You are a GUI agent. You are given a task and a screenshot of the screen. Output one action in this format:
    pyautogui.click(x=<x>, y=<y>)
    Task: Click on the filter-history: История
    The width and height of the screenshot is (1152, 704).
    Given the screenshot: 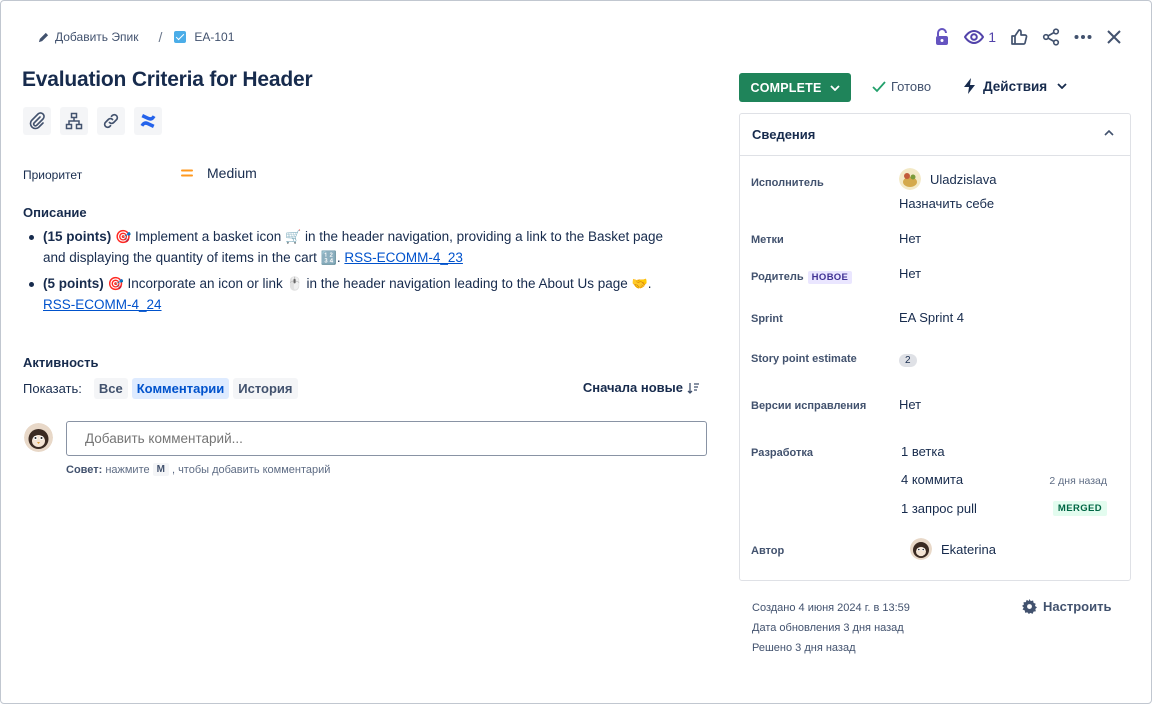 What is the action you would take?
    pyautogui.click(x=265, y=388)
    